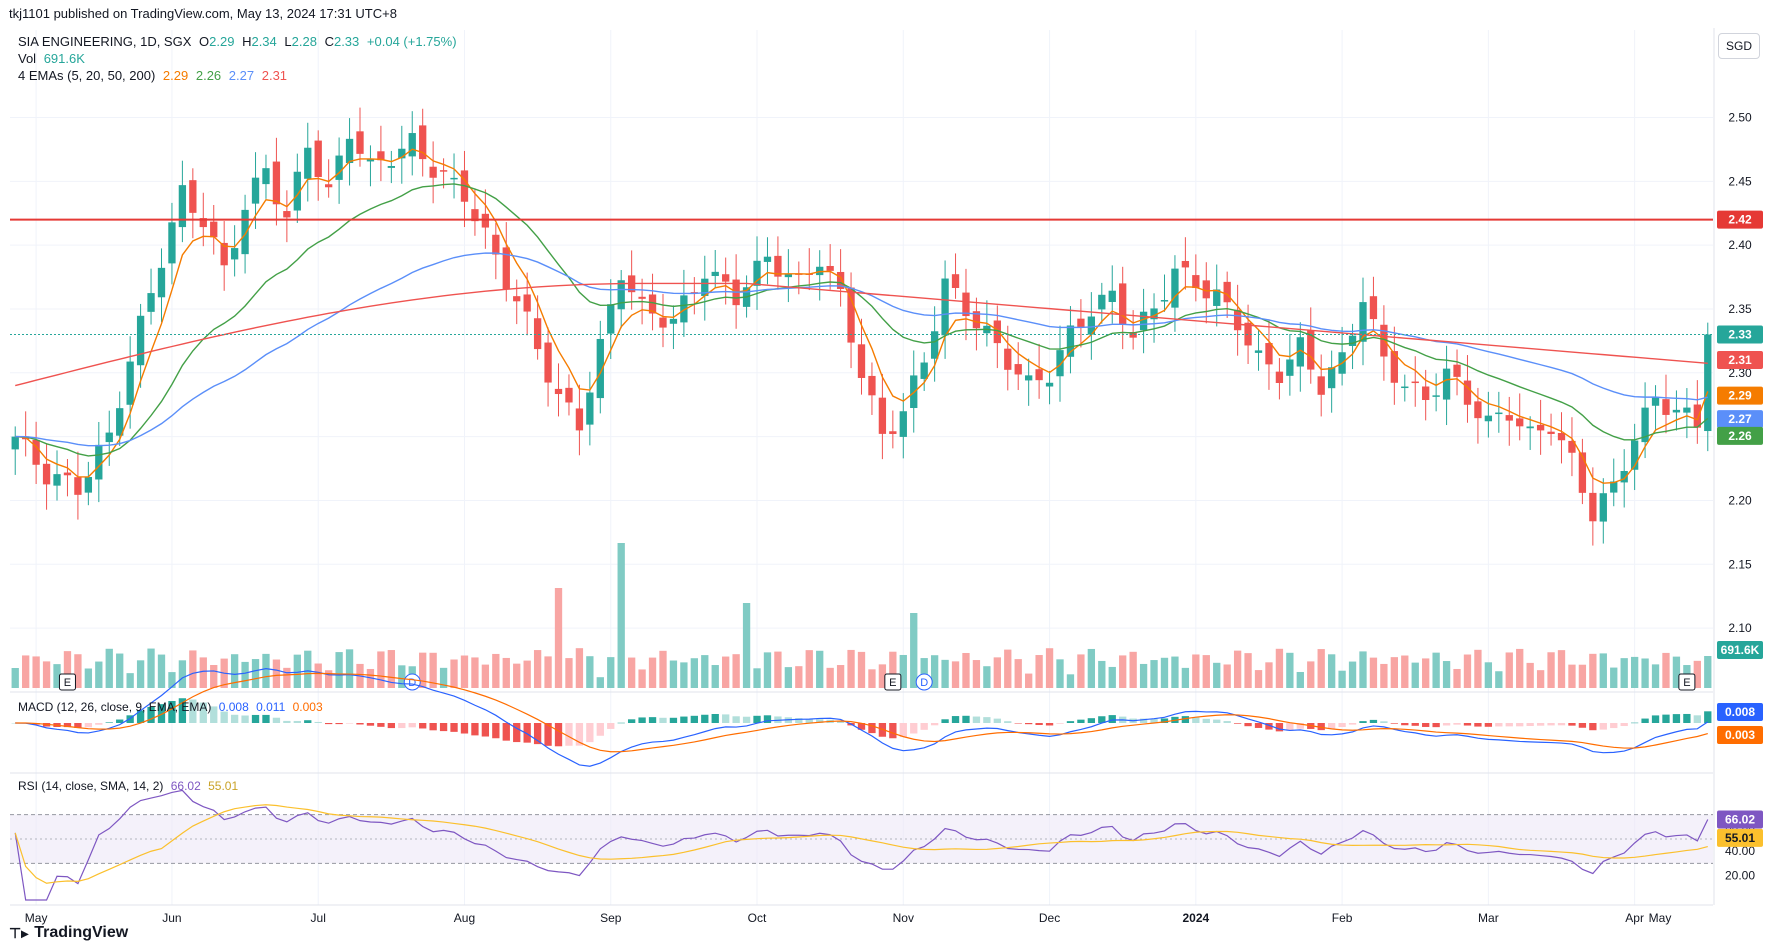  Describe the element at coordinates (1740, 436) in the screenshot. I see `price-tag-4-text: 2.26` at that location.